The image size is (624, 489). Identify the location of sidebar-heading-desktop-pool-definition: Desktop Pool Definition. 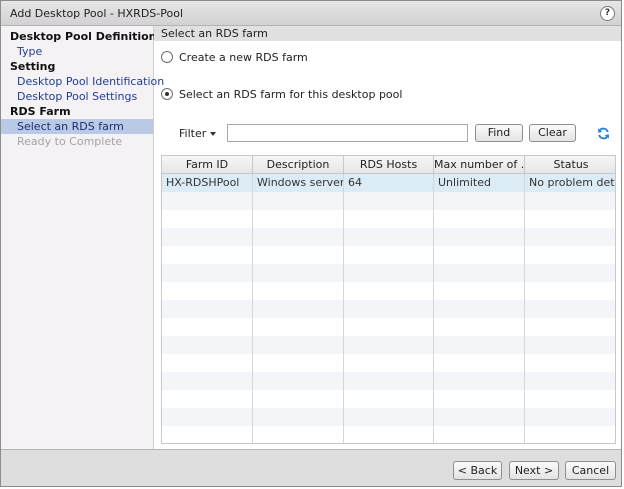
(83, 36).